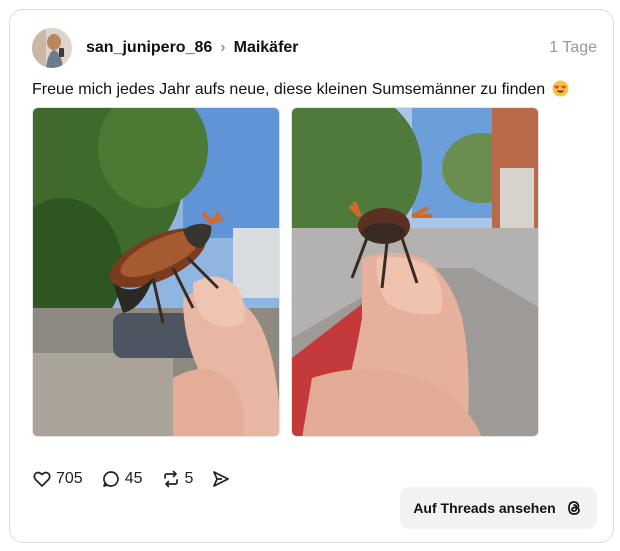  I want to click on username-link: san_junipero_86, so click(149, 48).